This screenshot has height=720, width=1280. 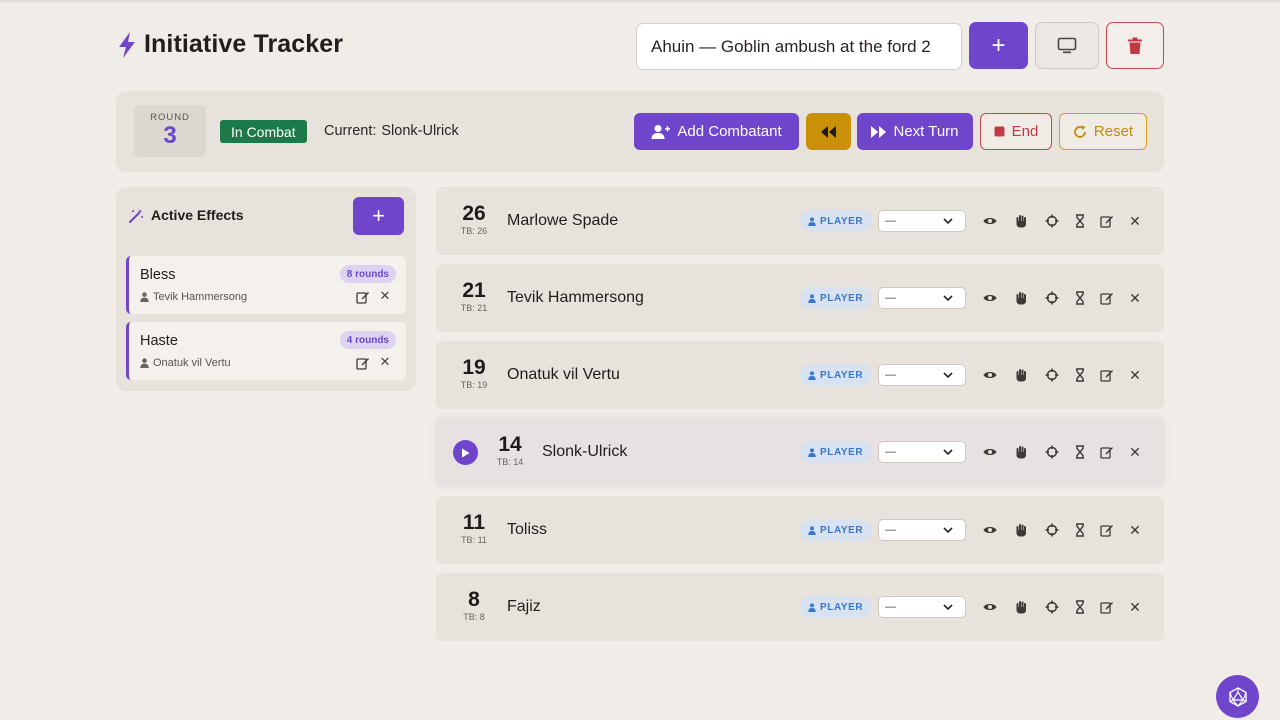 I want to click on tiebreak-value: TB: 8, so click(x=474, y=617).